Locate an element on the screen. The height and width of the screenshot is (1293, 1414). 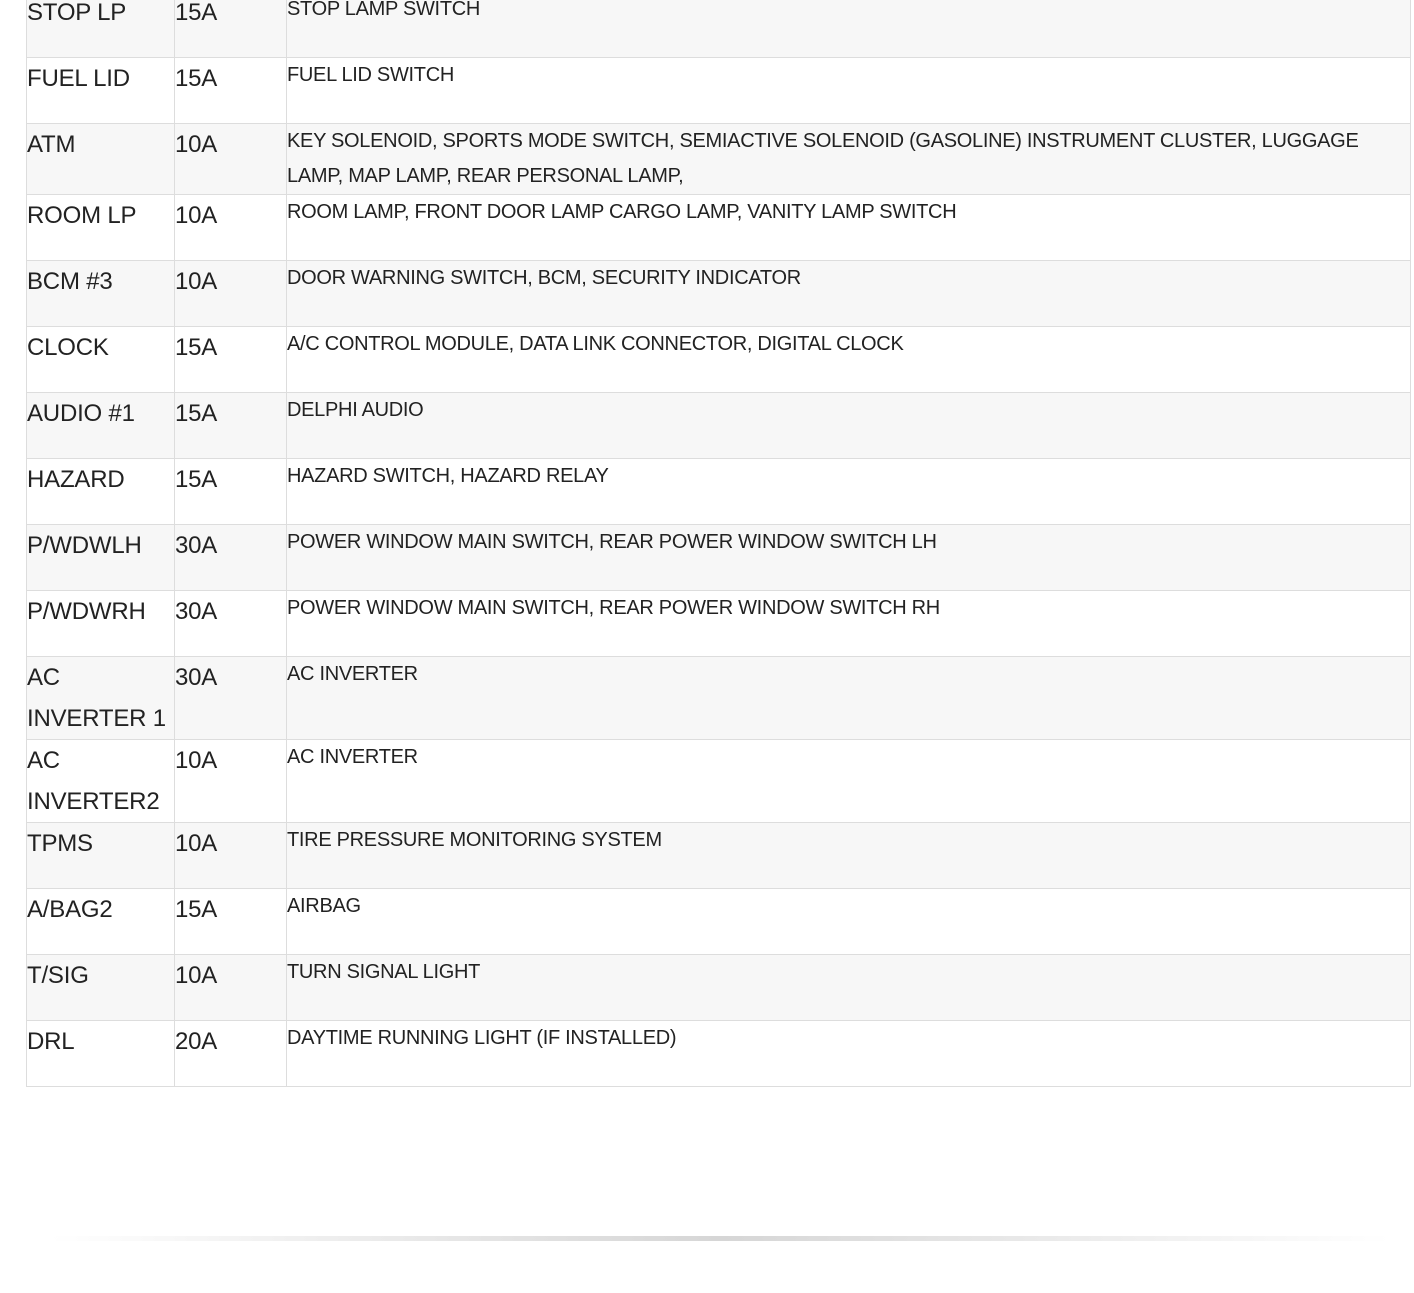
table-row: TPMS 10A TIRE PRESSURE MONITORING SYSTEM is located at coordinates (718, 855).